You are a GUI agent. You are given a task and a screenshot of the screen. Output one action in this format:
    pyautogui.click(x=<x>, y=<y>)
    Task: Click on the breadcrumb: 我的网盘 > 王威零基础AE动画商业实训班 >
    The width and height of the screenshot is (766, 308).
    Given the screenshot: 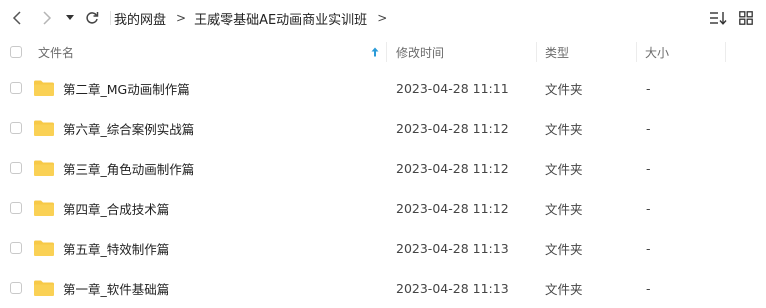 What is the action you would take?
    pyautogui.click(x=254, y=18)
    